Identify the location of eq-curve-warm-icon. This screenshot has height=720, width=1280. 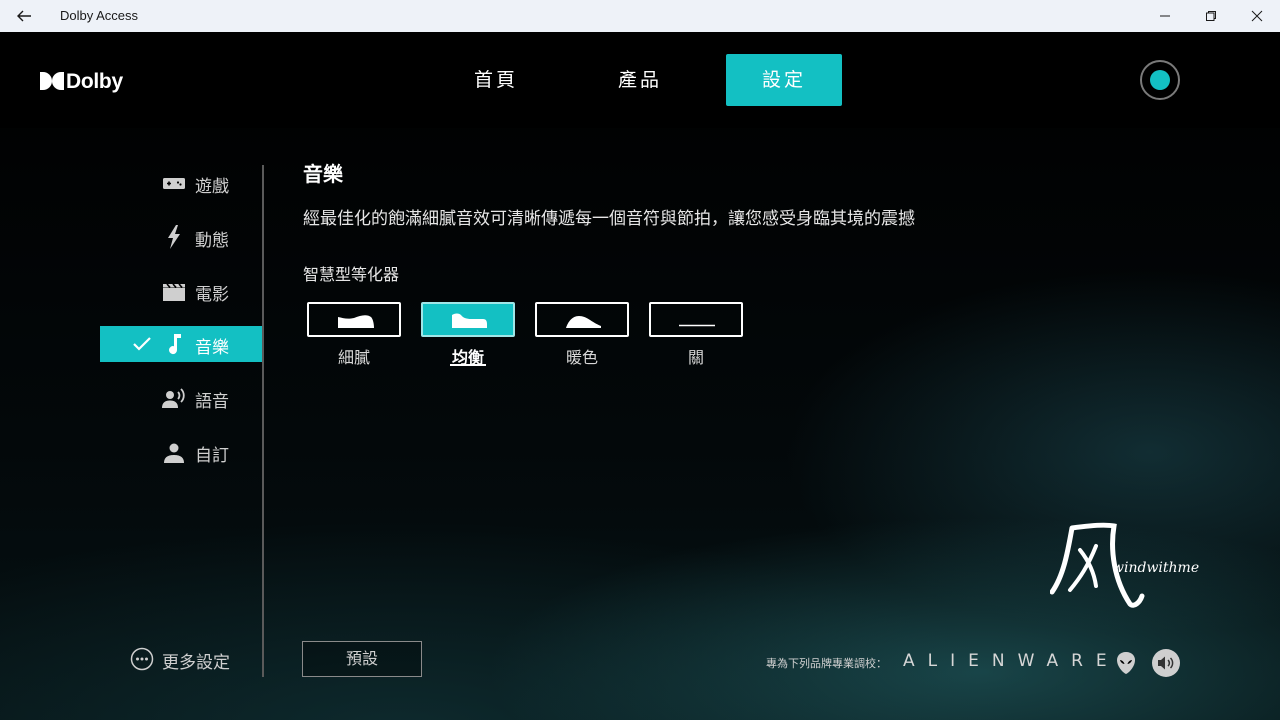
(583, 322).